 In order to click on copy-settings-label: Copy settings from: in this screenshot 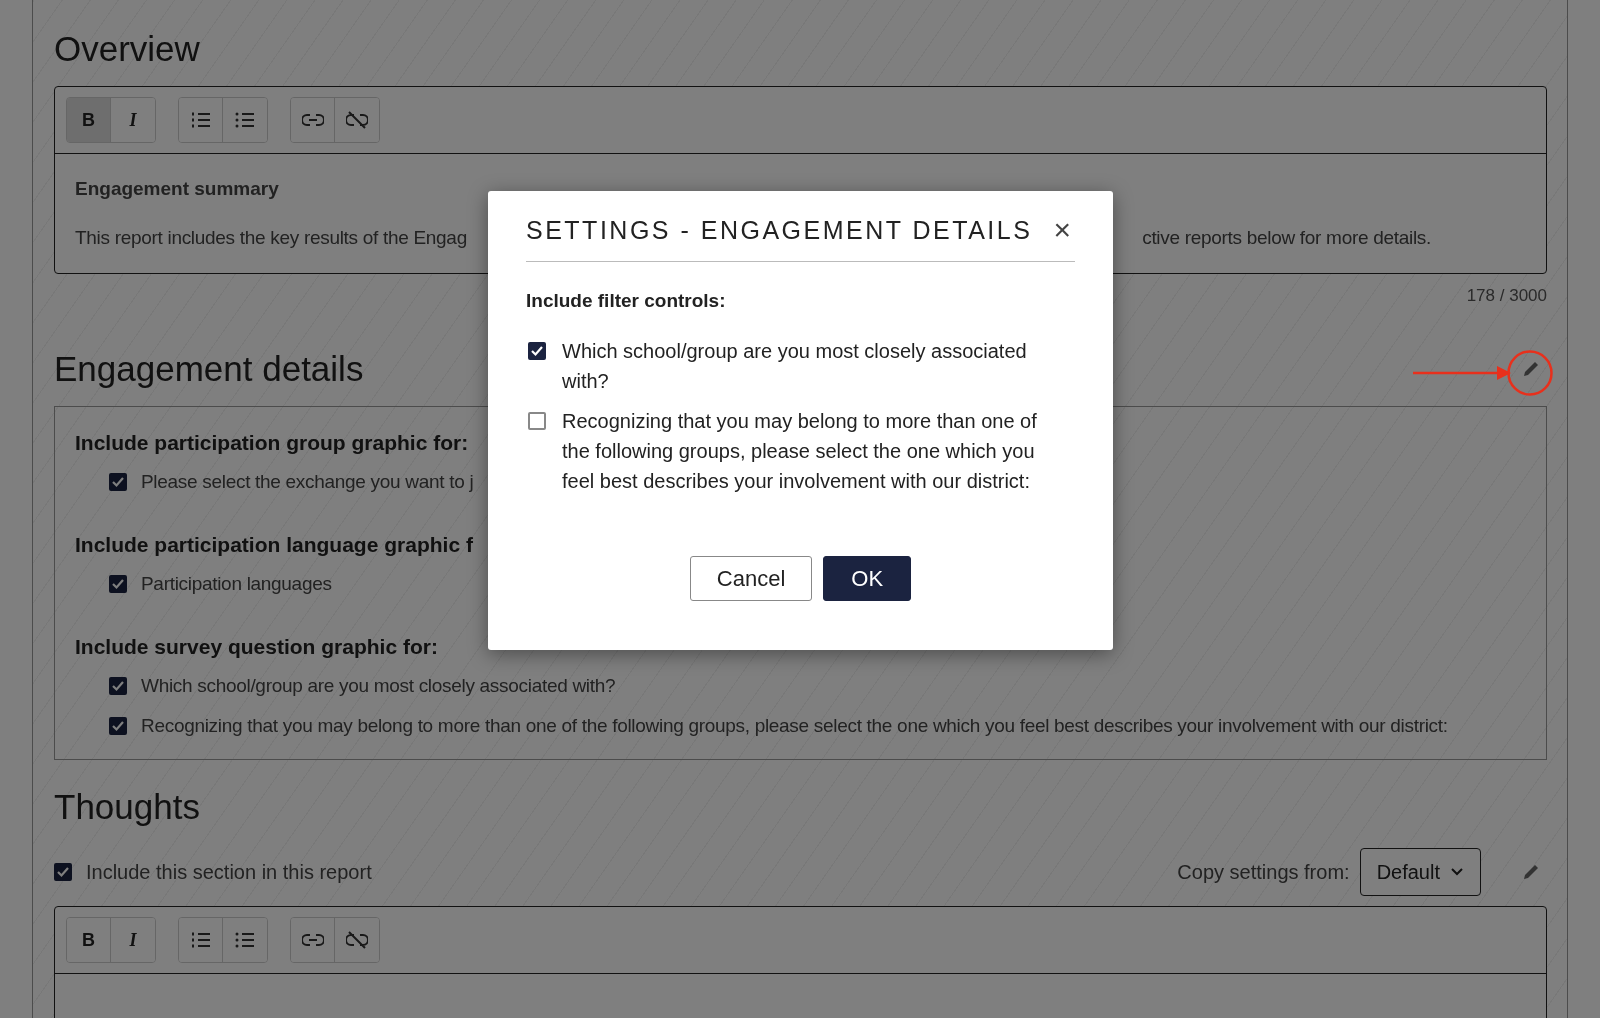, I will do `click(1263, 872)`.